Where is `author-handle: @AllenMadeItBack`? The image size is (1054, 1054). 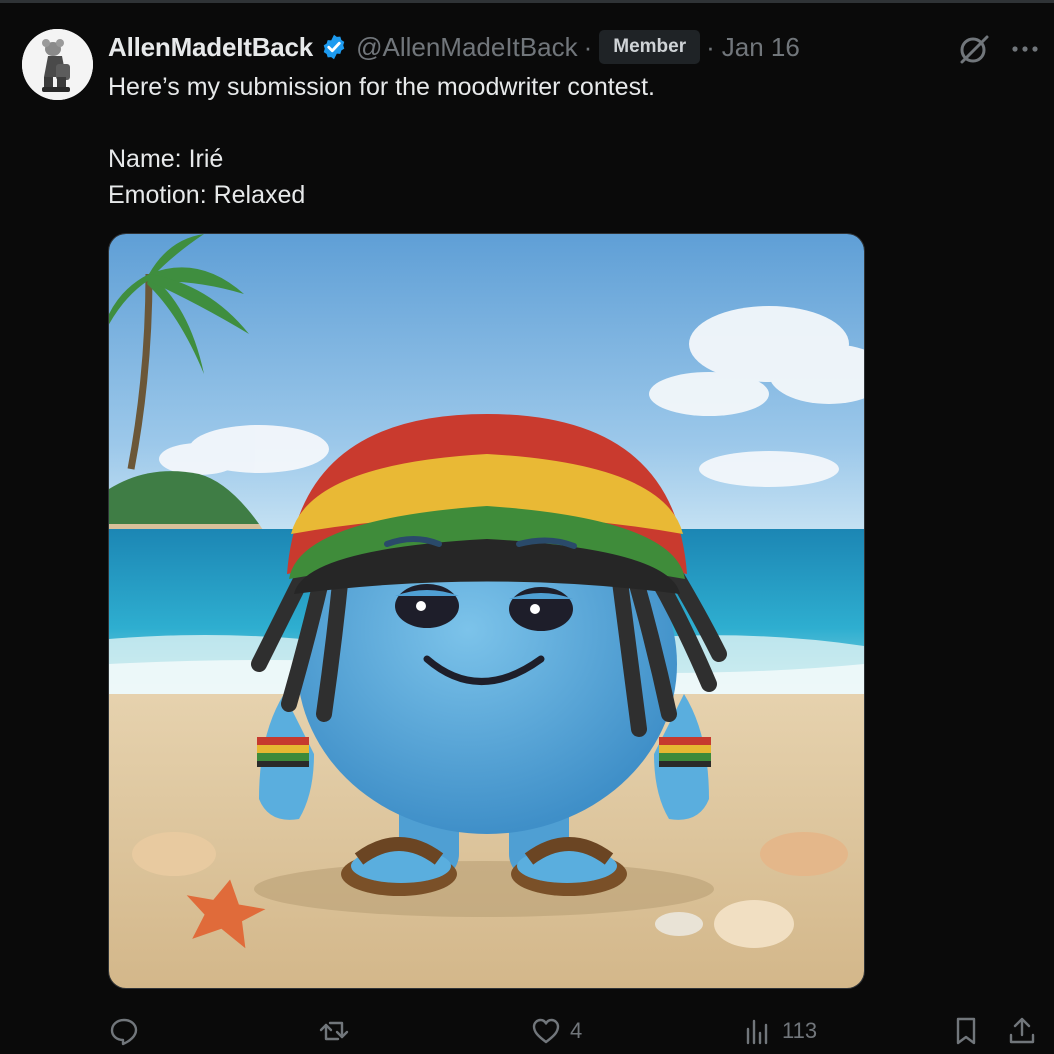 author-handle: @AllenMadeItBack is located at coordinates (467, 47).